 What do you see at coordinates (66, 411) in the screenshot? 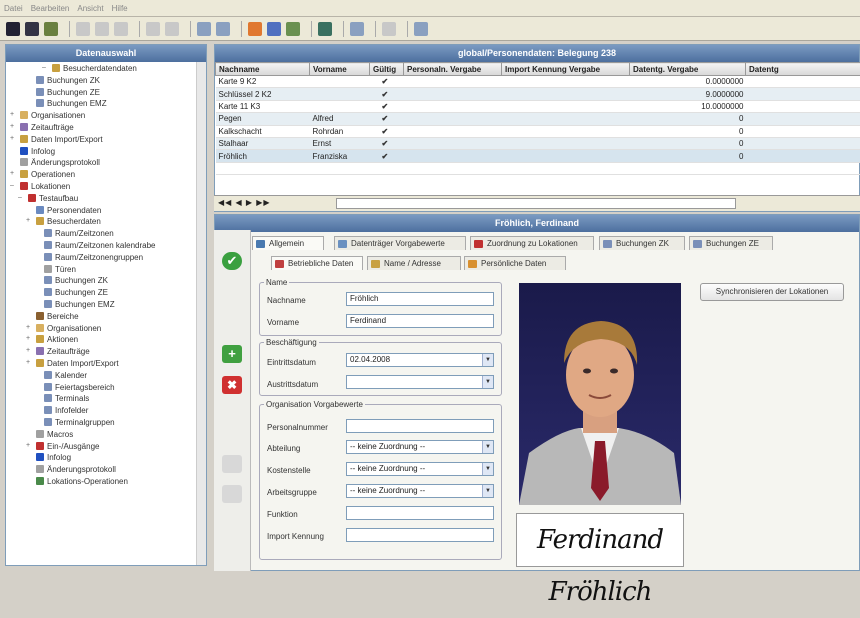
I see `tree-item: Infofelder` at bounding box center [66, 411].